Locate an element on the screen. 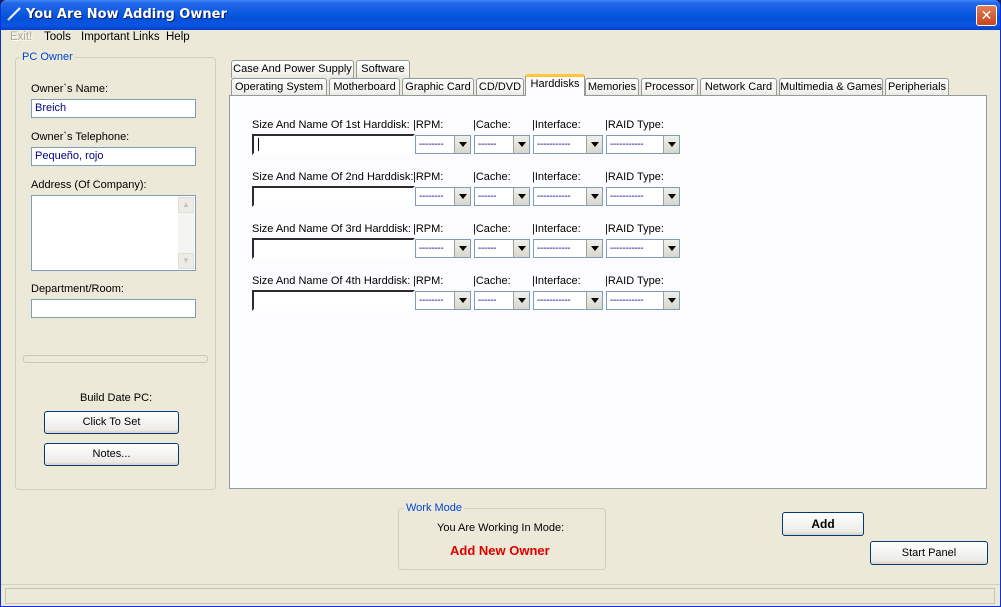 The width and height of the screenshot is (1001, 607). harddisk-1-raid-select: ----------- is located at coordinates (643, 144).